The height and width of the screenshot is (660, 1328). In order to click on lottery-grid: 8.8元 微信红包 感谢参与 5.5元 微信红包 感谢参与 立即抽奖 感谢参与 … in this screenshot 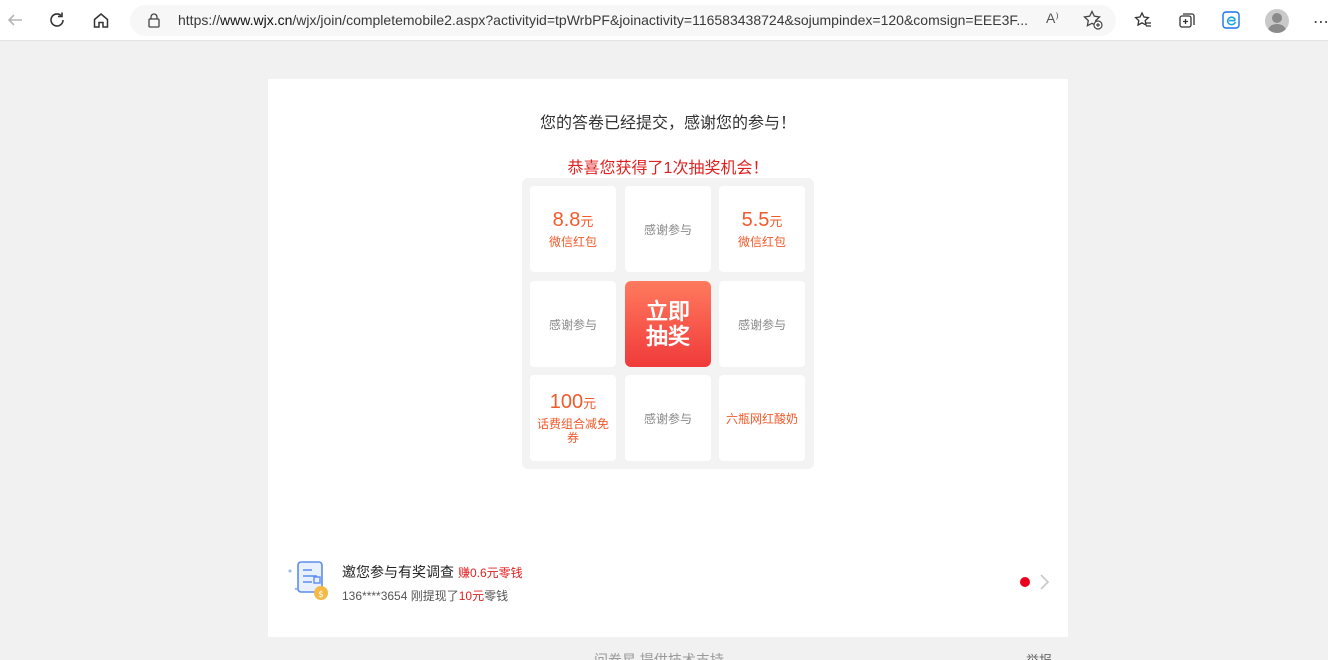, I will do `click(668, 323)`.